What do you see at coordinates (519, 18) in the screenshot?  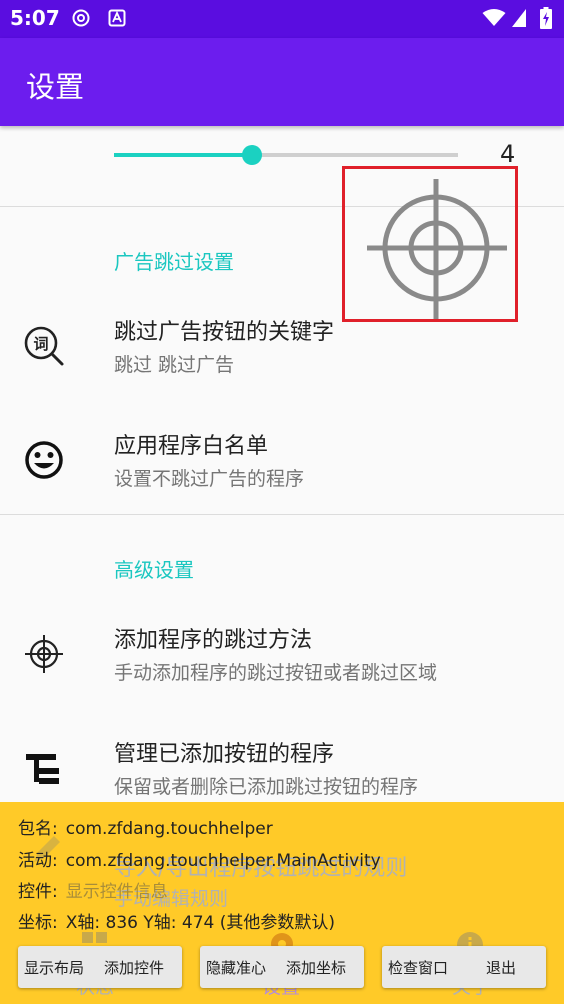 I see `cellular-signal-icon` at bounding box center [519, 18].